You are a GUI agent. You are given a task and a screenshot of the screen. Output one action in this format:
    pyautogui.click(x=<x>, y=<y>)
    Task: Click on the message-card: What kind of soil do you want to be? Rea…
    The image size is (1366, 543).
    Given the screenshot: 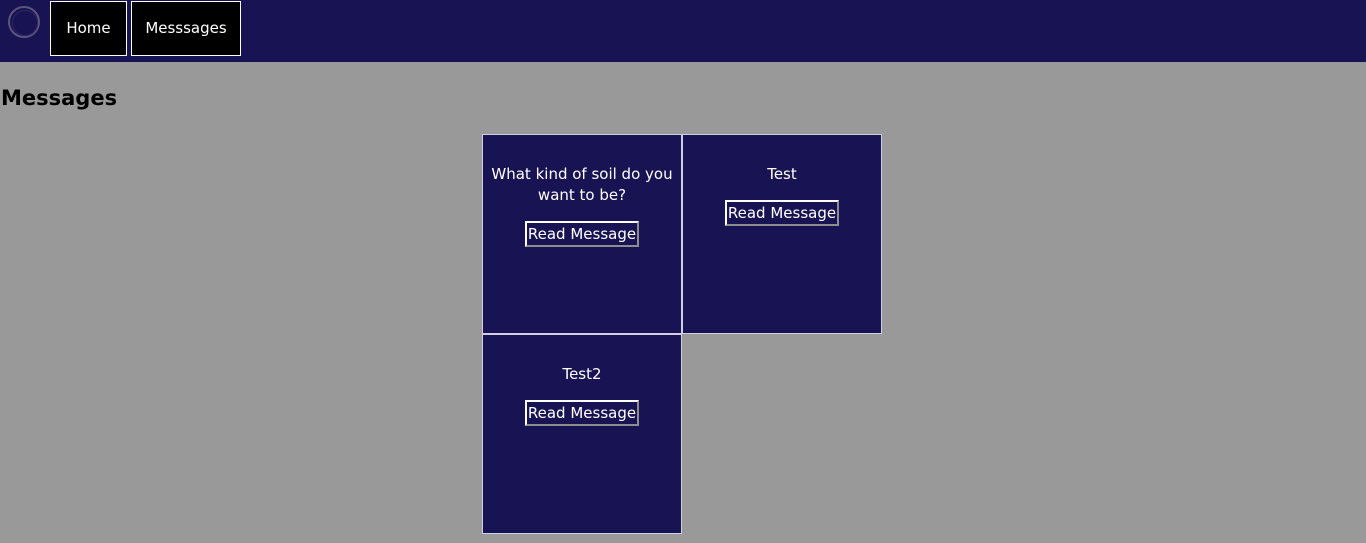 What is the action you would take?
    pyautogui.click(x=582, y=234)
    